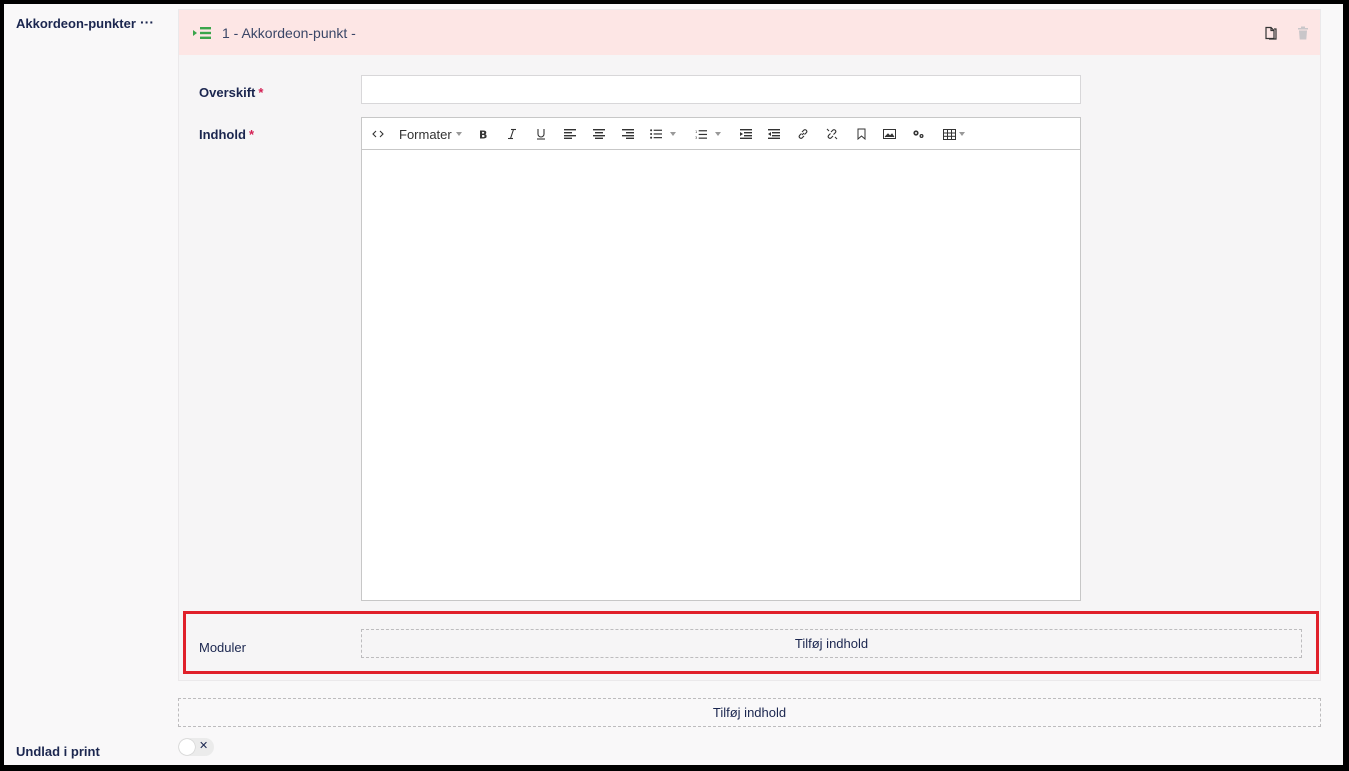  I want to click on exclude-print-toggle: ✕, so click(196, 747).